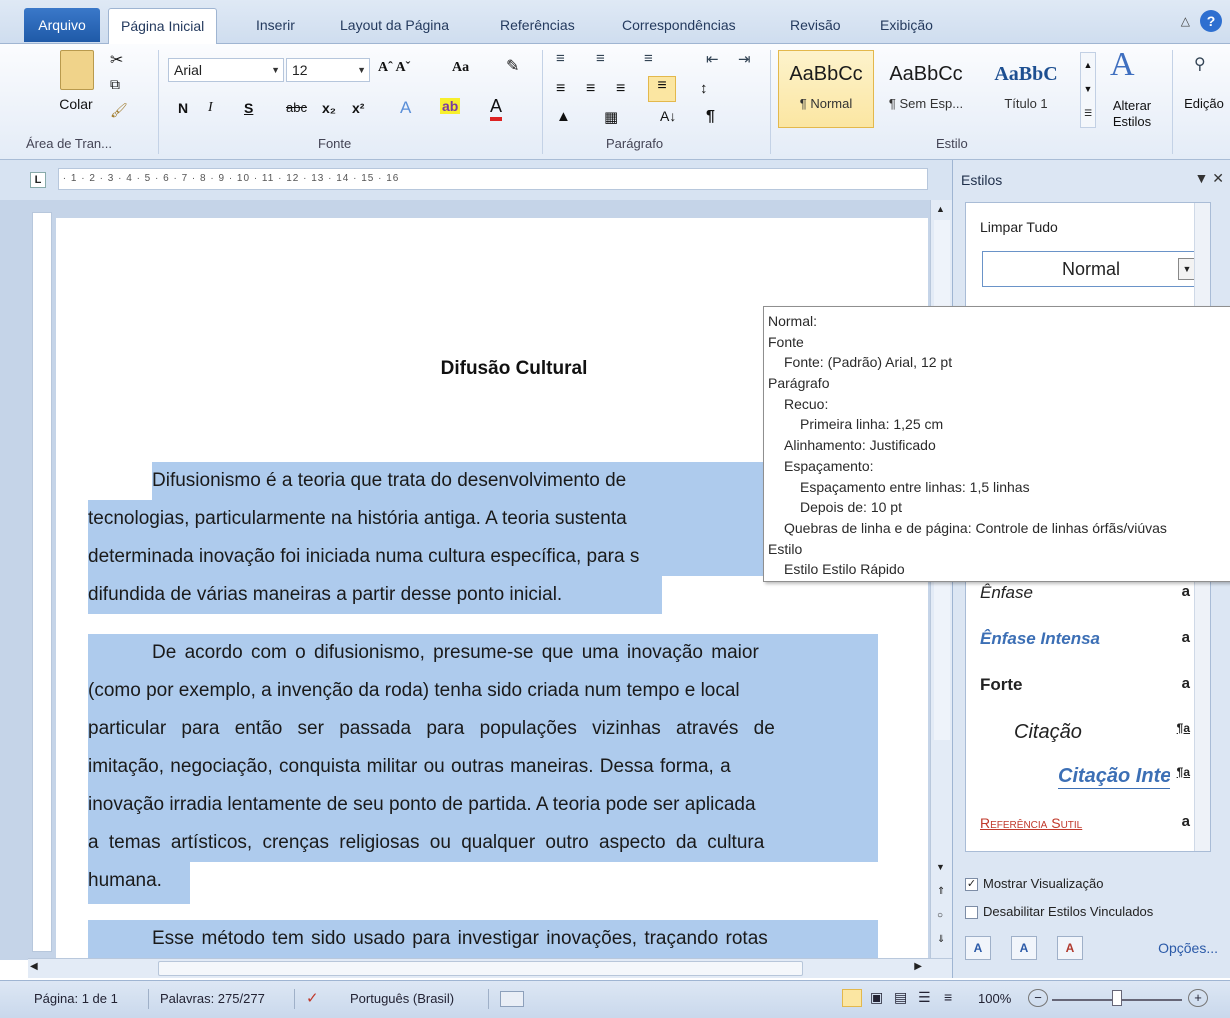 The width and height of the screenshot is (1230, 1018). What do you see at coordinates (560, 89) in the screenshot?
I see `align-left-icon: ≡` at bounding box center [560, 89].